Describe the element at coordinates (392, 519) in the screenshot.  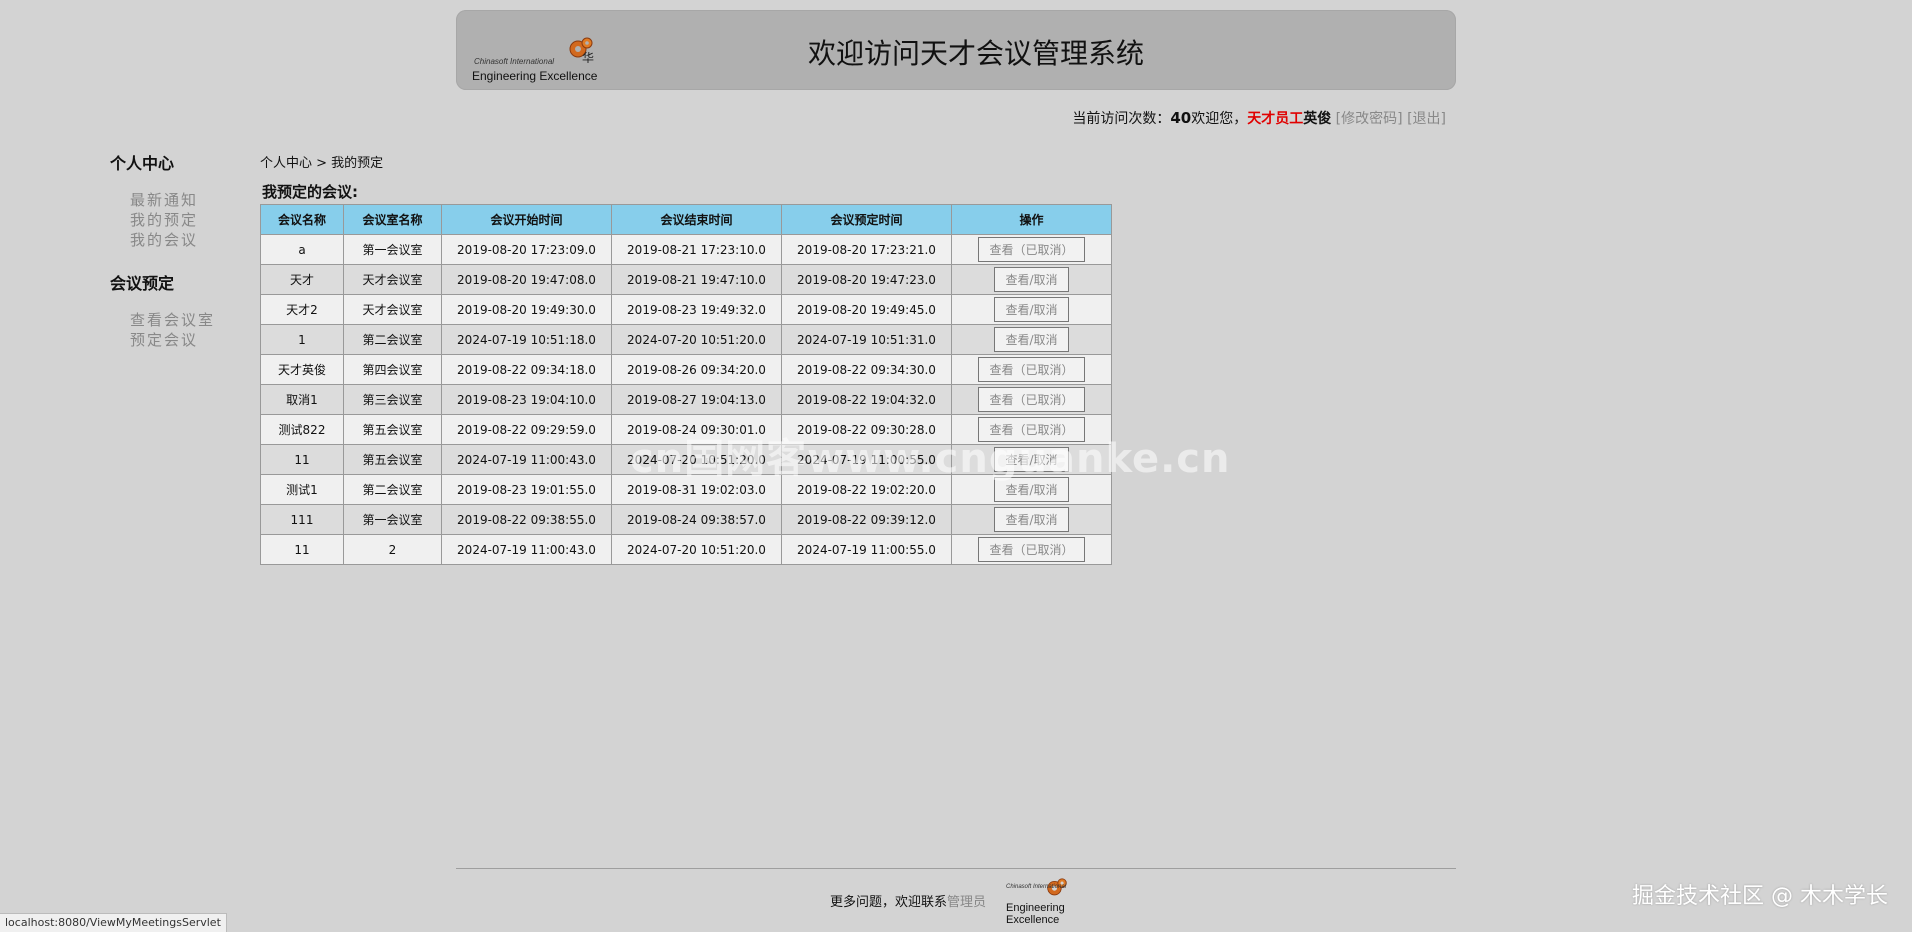
I see `cell-room-name: 第一会议室` at that location.